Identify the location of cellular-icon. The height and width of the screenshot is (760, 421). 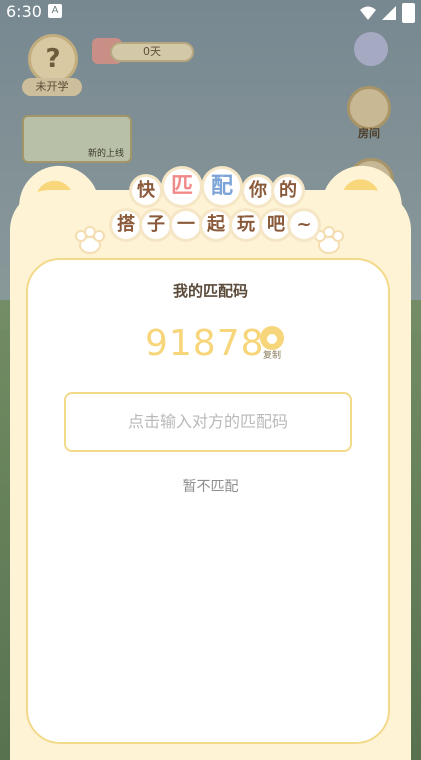
(389, 13).